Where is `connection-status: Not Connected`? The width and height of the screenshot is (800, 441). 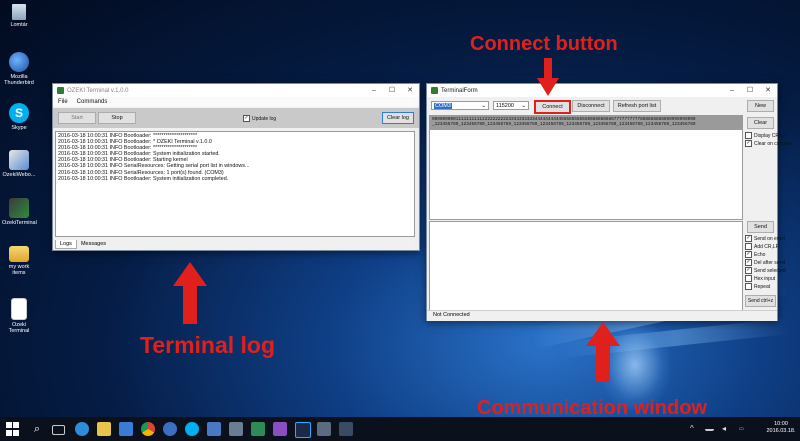
connection-status: Not Connected is located at coordinates (451, 315).